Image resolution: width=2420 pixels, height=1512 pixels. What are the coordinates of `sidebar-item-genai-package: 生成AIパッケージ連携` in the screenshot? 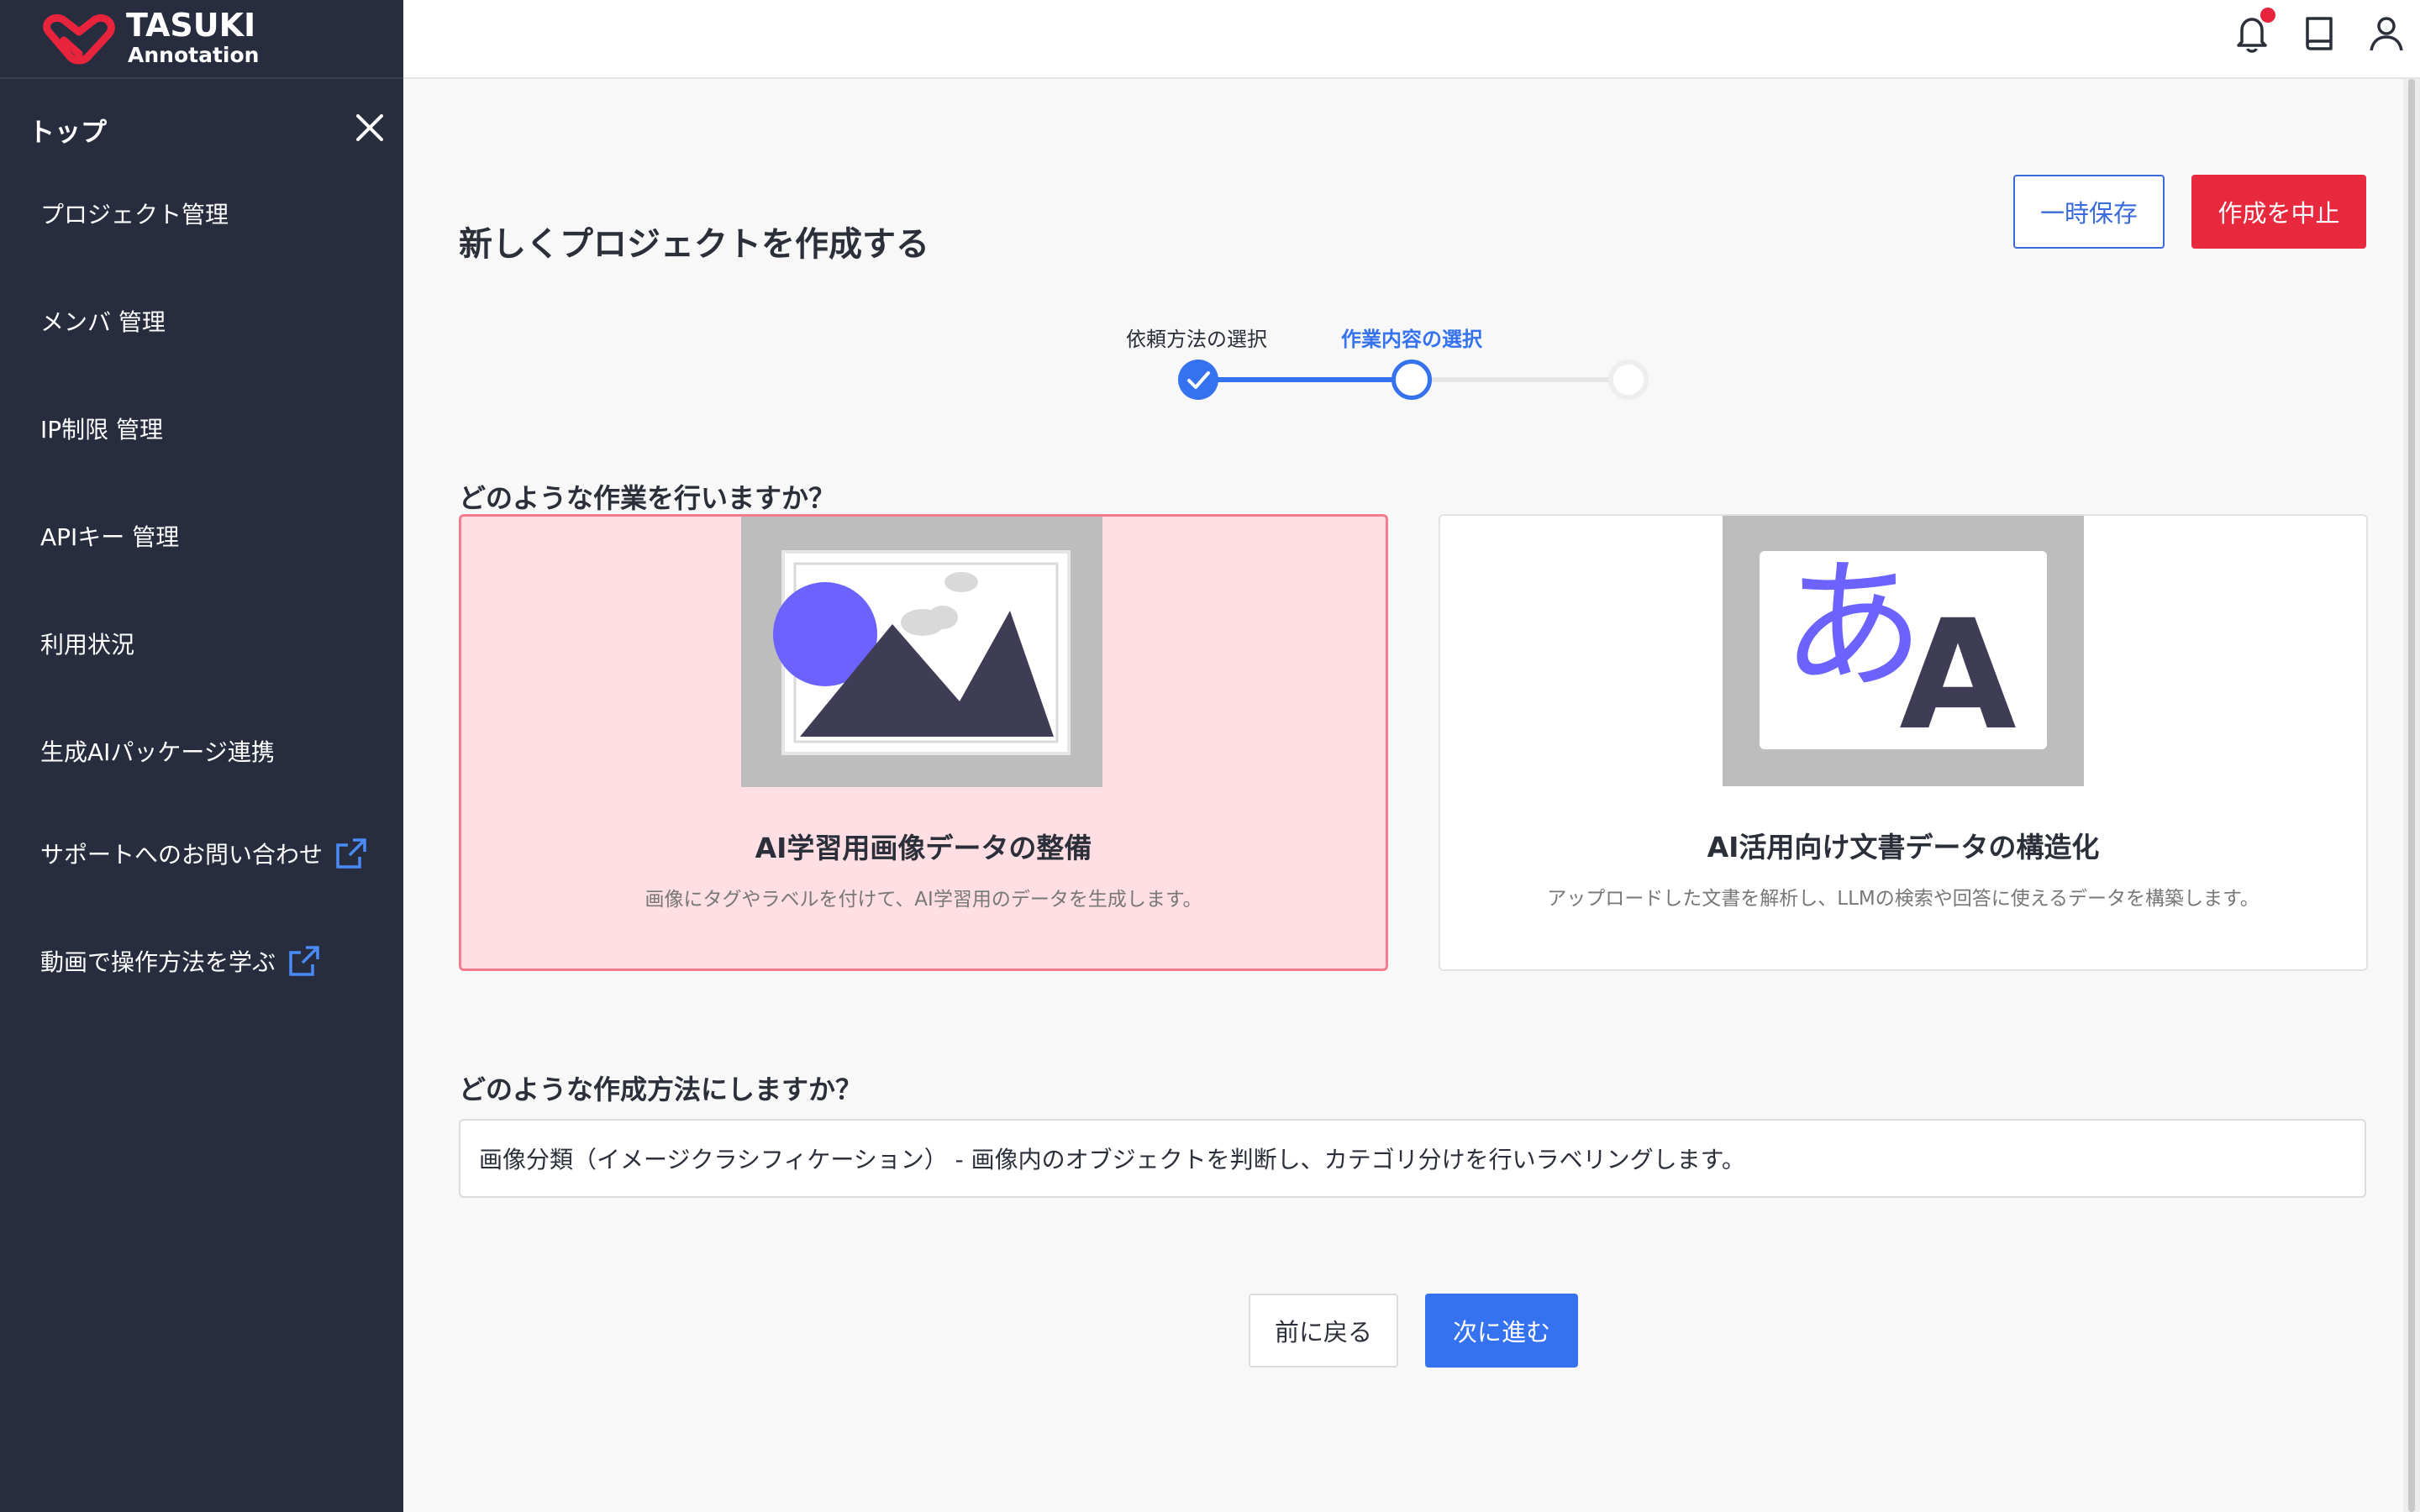 It's located at (157, 751).